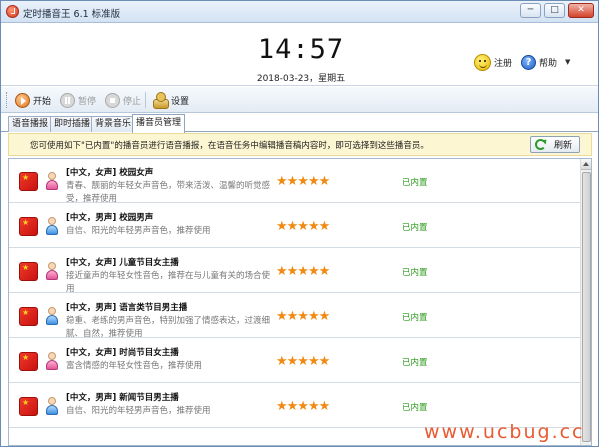 The height and width of the screenshot is (447, 599). I want to click on minimize-button: ─, so click(530, 10).